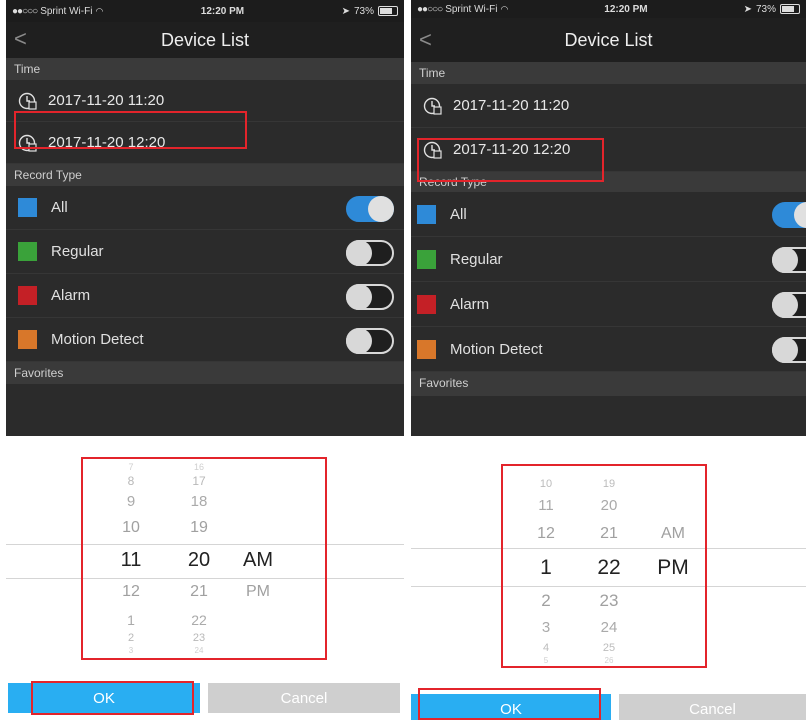  I want to click on status-bar: ●●○○○ Sprint Wi-Fi ◠ 12:20 PM ➤ 73%, so click(608, 9).